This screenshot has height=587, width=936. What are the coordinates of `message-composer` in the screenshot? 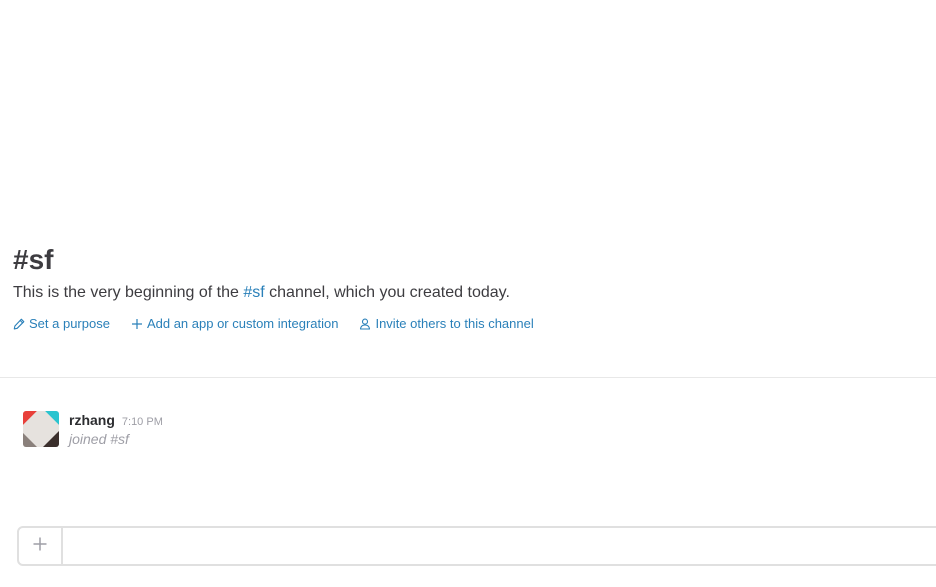 It's located at (476, 546).